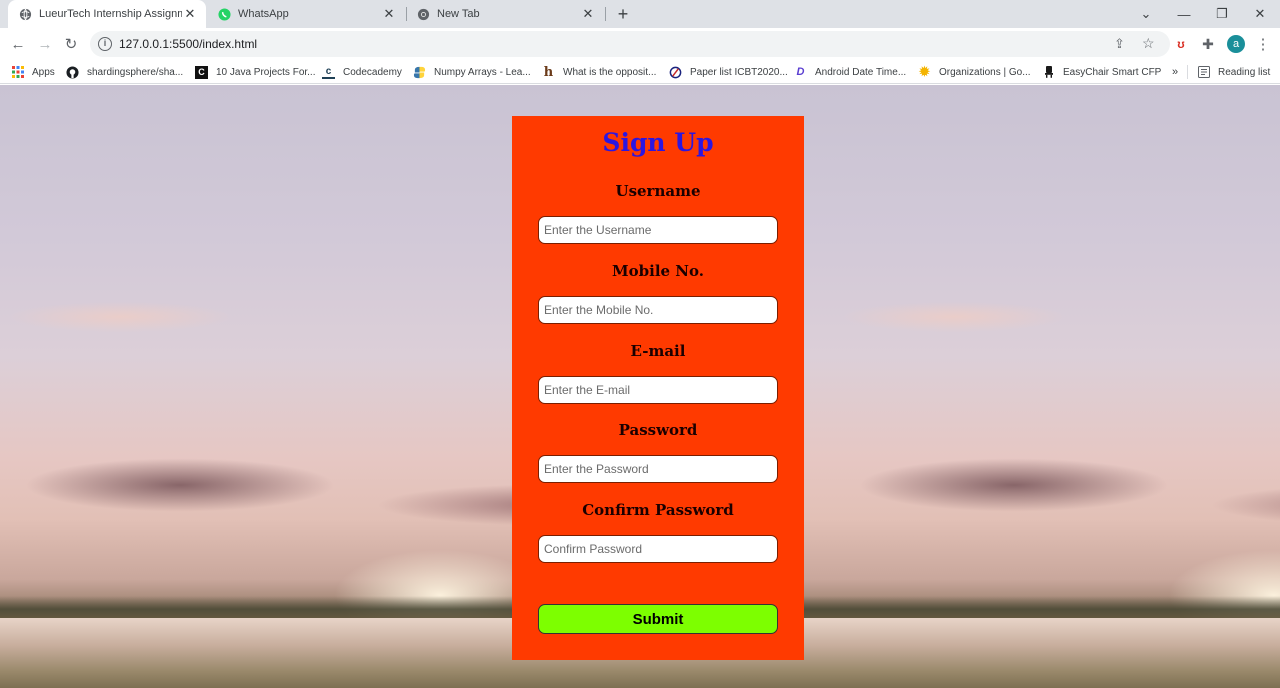 Image resolution: width=1280 pixels, height=688 pixels. I want to click on bookmark-easychair: EasyChair Smart CFP, so click(1101, 72).